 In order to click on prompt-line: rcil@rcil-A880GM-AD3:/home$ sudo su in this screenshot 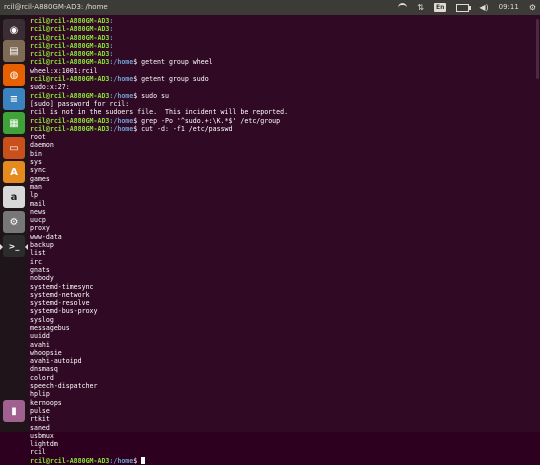, I will do `click(159, 96)`.